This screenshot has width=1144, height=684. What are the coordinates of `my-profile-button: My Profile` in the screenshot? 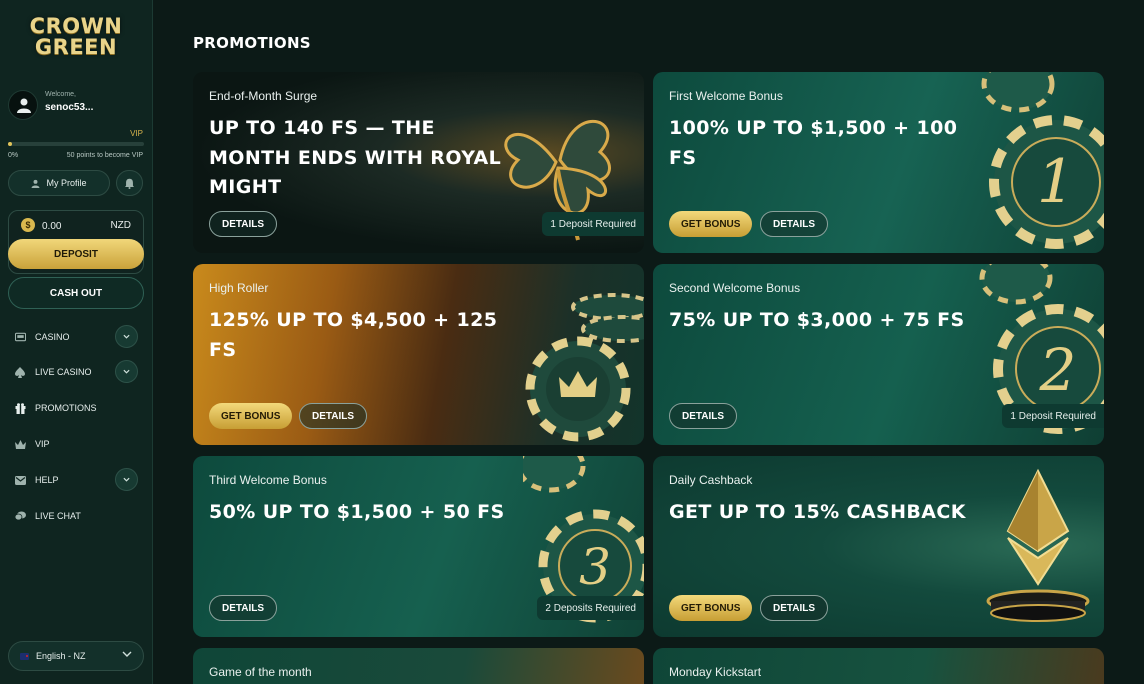 It's located at (59, 183).